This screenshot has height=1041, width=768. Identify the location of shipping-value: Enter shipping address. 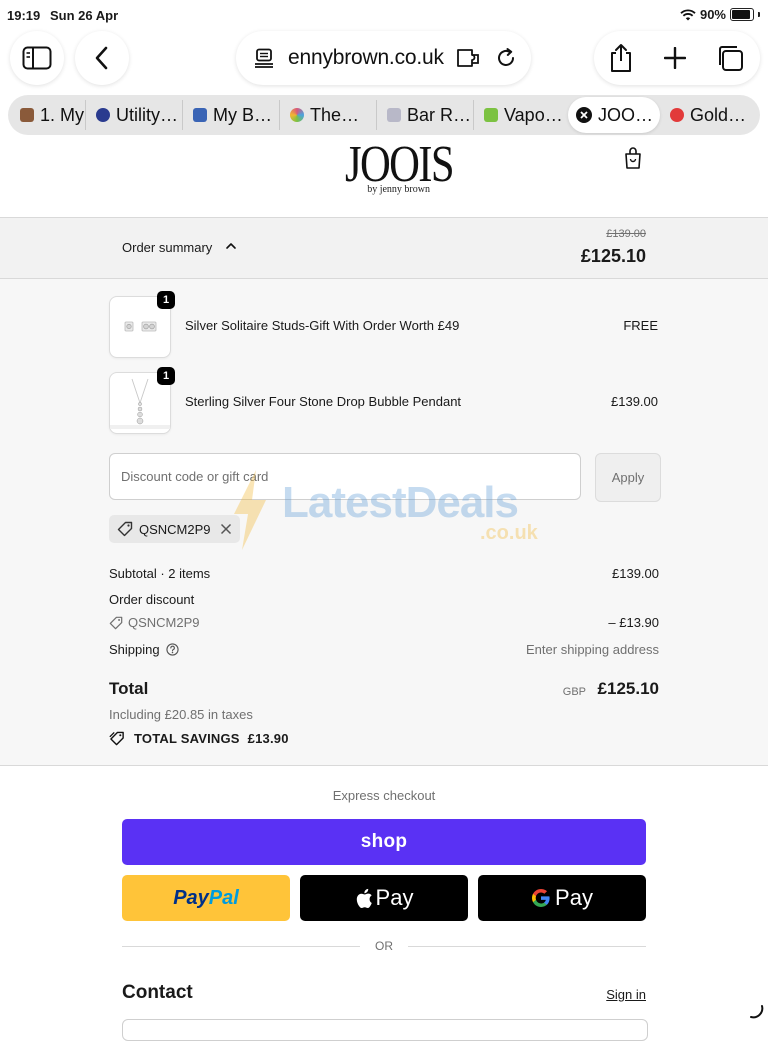
(592, 649).